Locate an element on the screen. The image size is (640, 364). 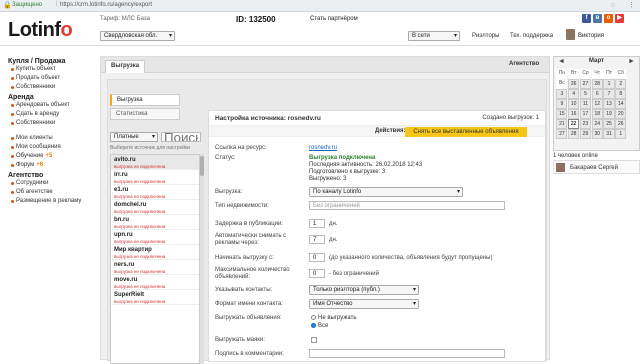
sidebar-item-forum: Форум +6 is located at coordinates (53, 165).